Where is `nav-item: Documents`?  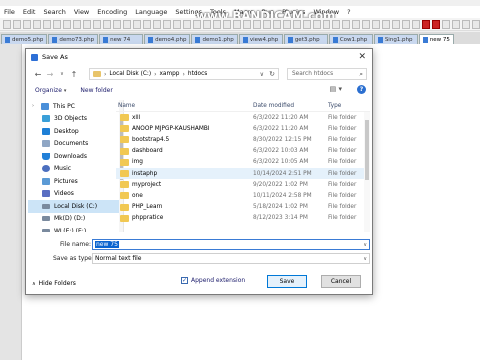
nav-item: Documents is located at coordinates (75, 144).